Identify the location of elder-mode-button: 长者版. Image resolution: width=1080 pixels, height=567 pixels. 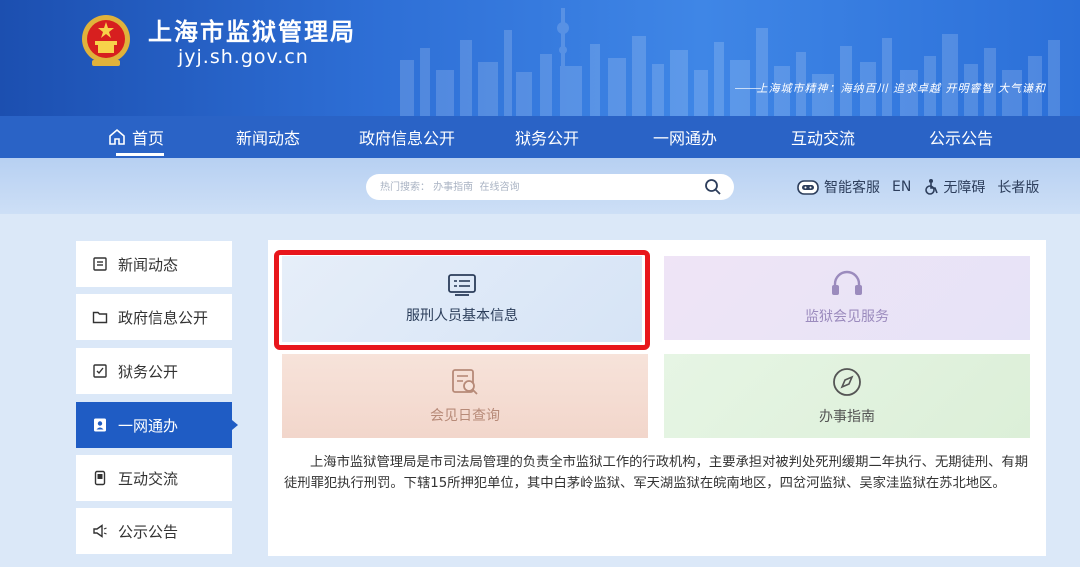
(1018, 187).